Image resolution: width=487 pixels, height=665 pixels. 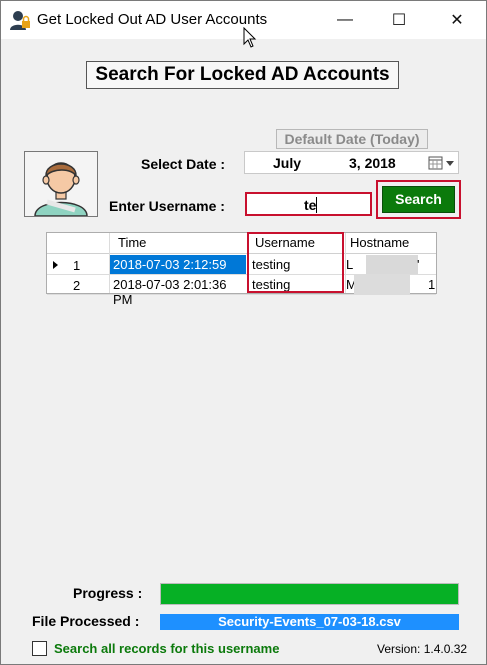 I want to click on hostname-start: L, so click(x=350, y=264).